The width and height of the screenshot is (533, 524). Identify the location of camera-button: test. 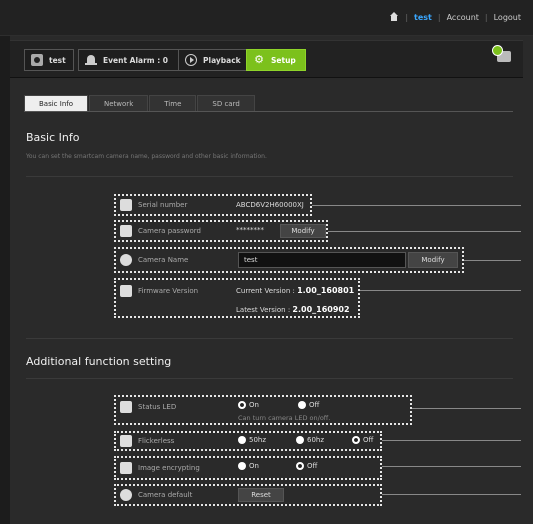
(49, 60).